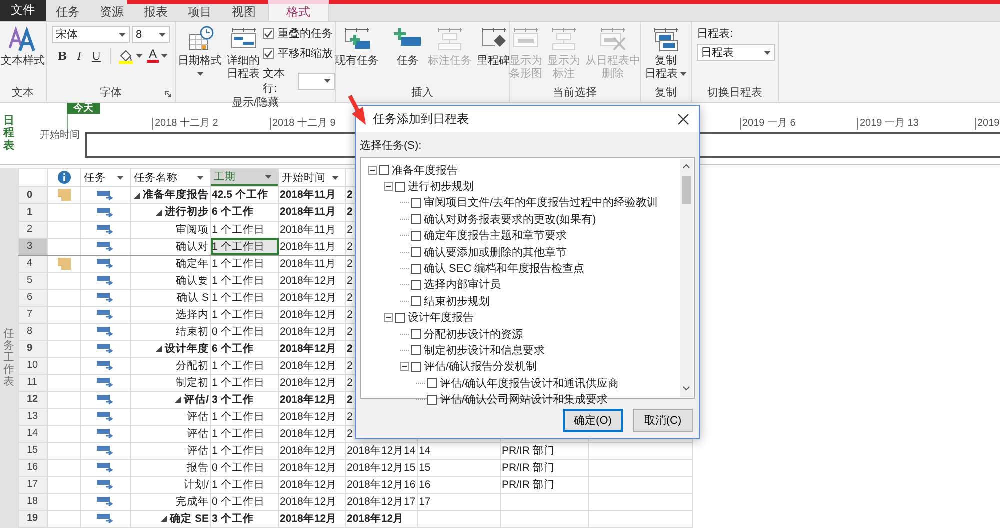 Image resolution: width=1000 pixels, height=528 pixels. What do you see at coordinates (91, 34) in the screenshot?
I see `dropdown-field: 宋体` at bounding box center [91, 34].